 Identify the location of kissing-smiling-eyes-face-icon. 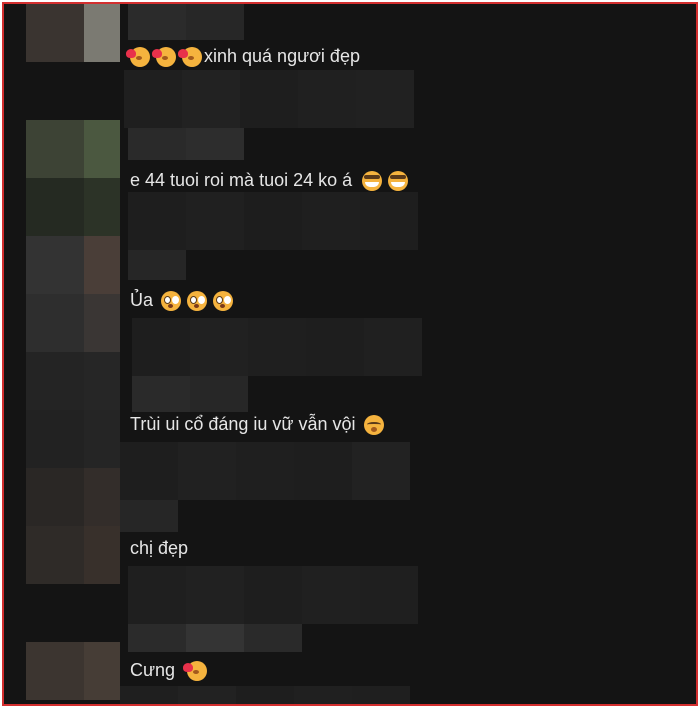
(373, 424).